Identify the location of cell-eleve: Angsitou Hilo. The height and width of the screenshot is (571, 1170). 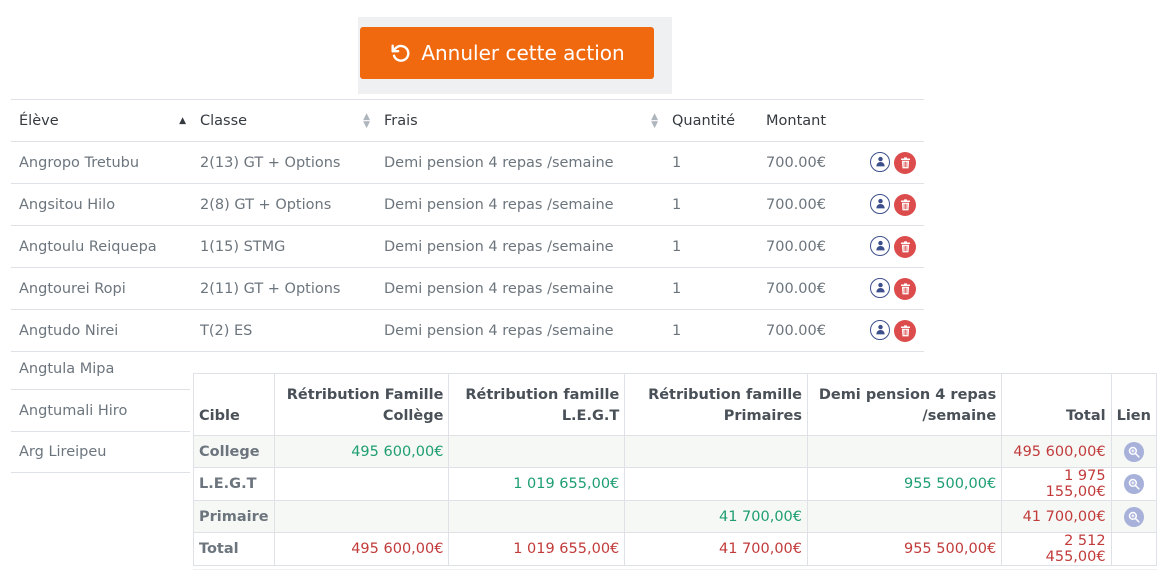
(67, 204).